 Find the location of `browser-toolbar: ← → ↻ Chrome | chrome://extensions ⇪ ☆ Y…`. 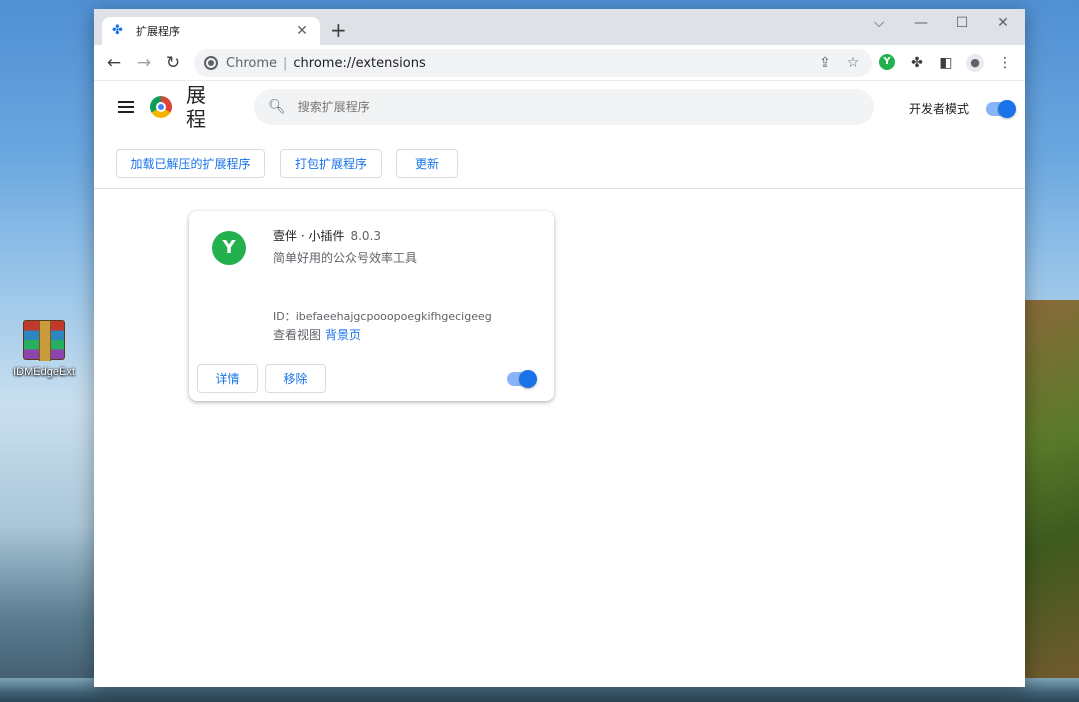

browser-toolbar: ← → ↻ Chrome | chrome://extensions ⇪ ☆ Y… is located at coordinates (559, 63).